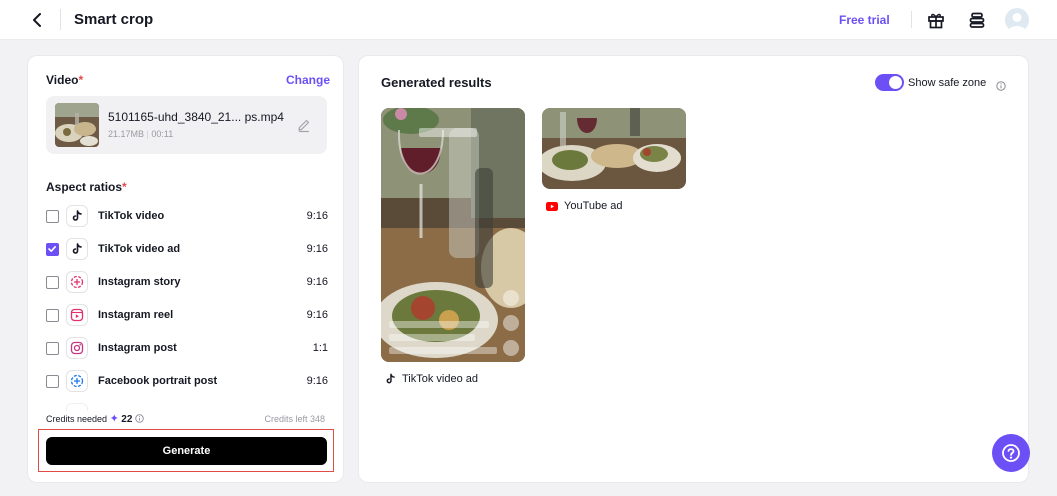 Image resolution: width=1057 pixels, height=496 pixels. What do you see at coordinates (114, 419) in the screenshot?
I see `sparkle-icon: ✦` at bounding box center [114, 419].